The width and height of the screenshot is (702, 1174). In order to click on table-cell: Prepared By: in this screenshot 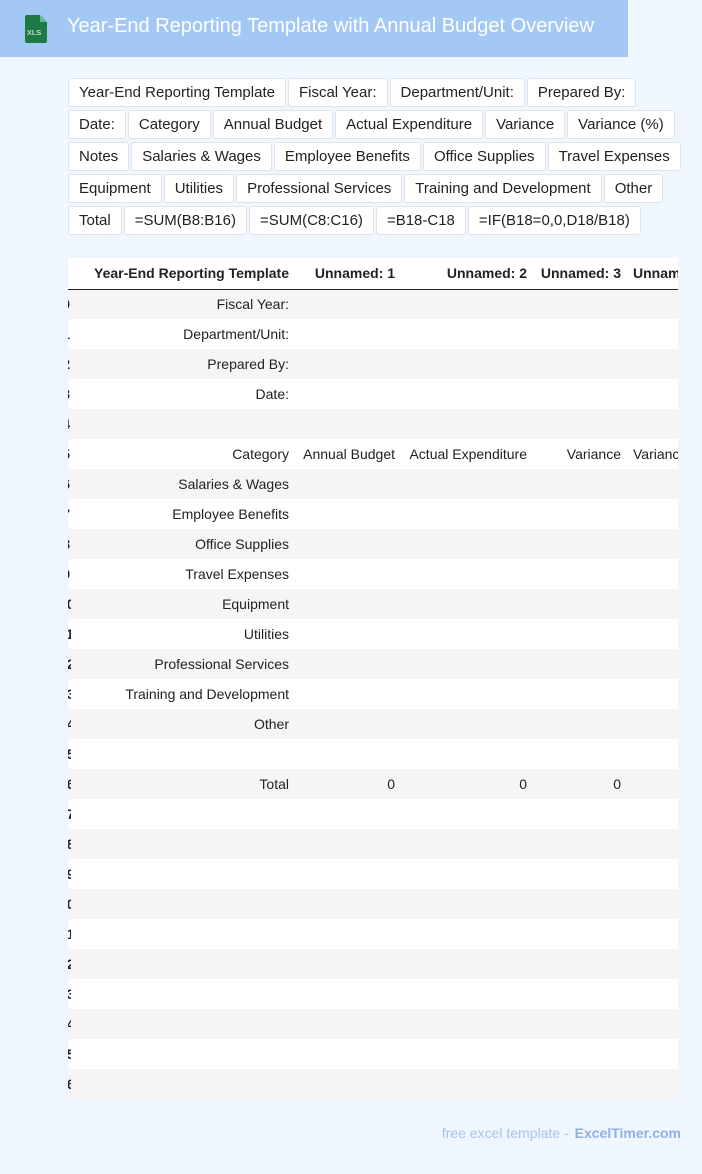, I will do `click(183, 364)`.